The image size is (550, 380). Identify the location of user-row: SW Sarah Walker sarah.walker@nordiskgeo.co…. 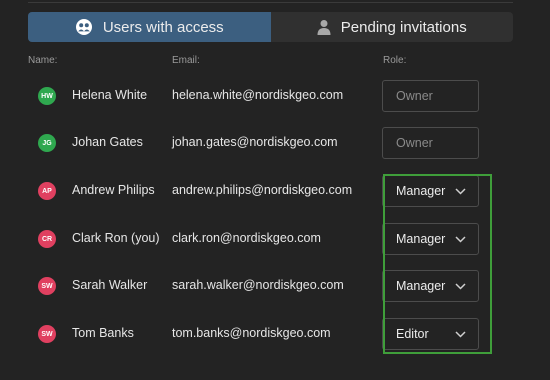
(275, 286).